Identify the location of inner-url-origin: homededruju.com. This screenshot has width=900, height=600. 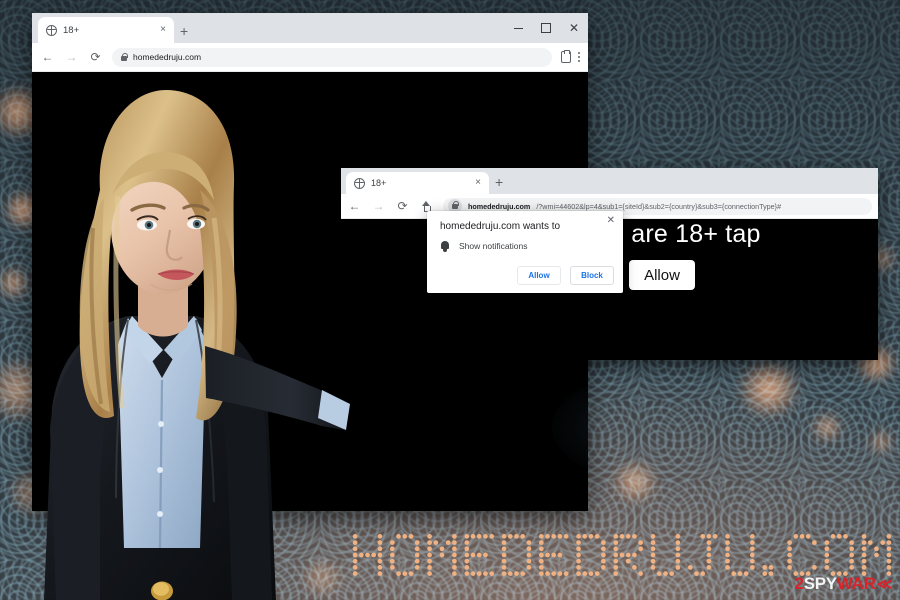
(499, 206).